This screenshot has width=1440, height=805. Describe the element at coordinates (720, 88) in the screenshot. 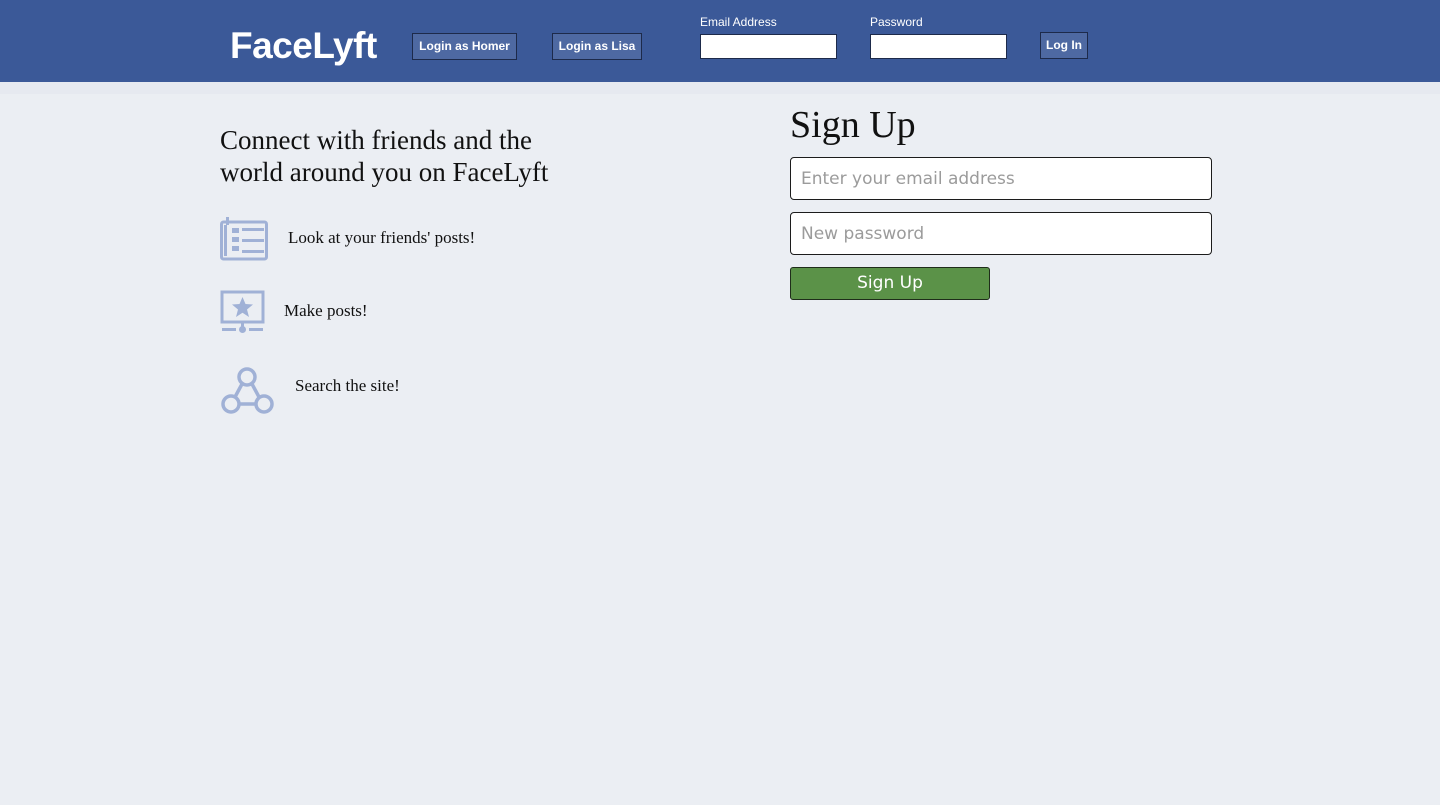

I see `header-divider` at that location.